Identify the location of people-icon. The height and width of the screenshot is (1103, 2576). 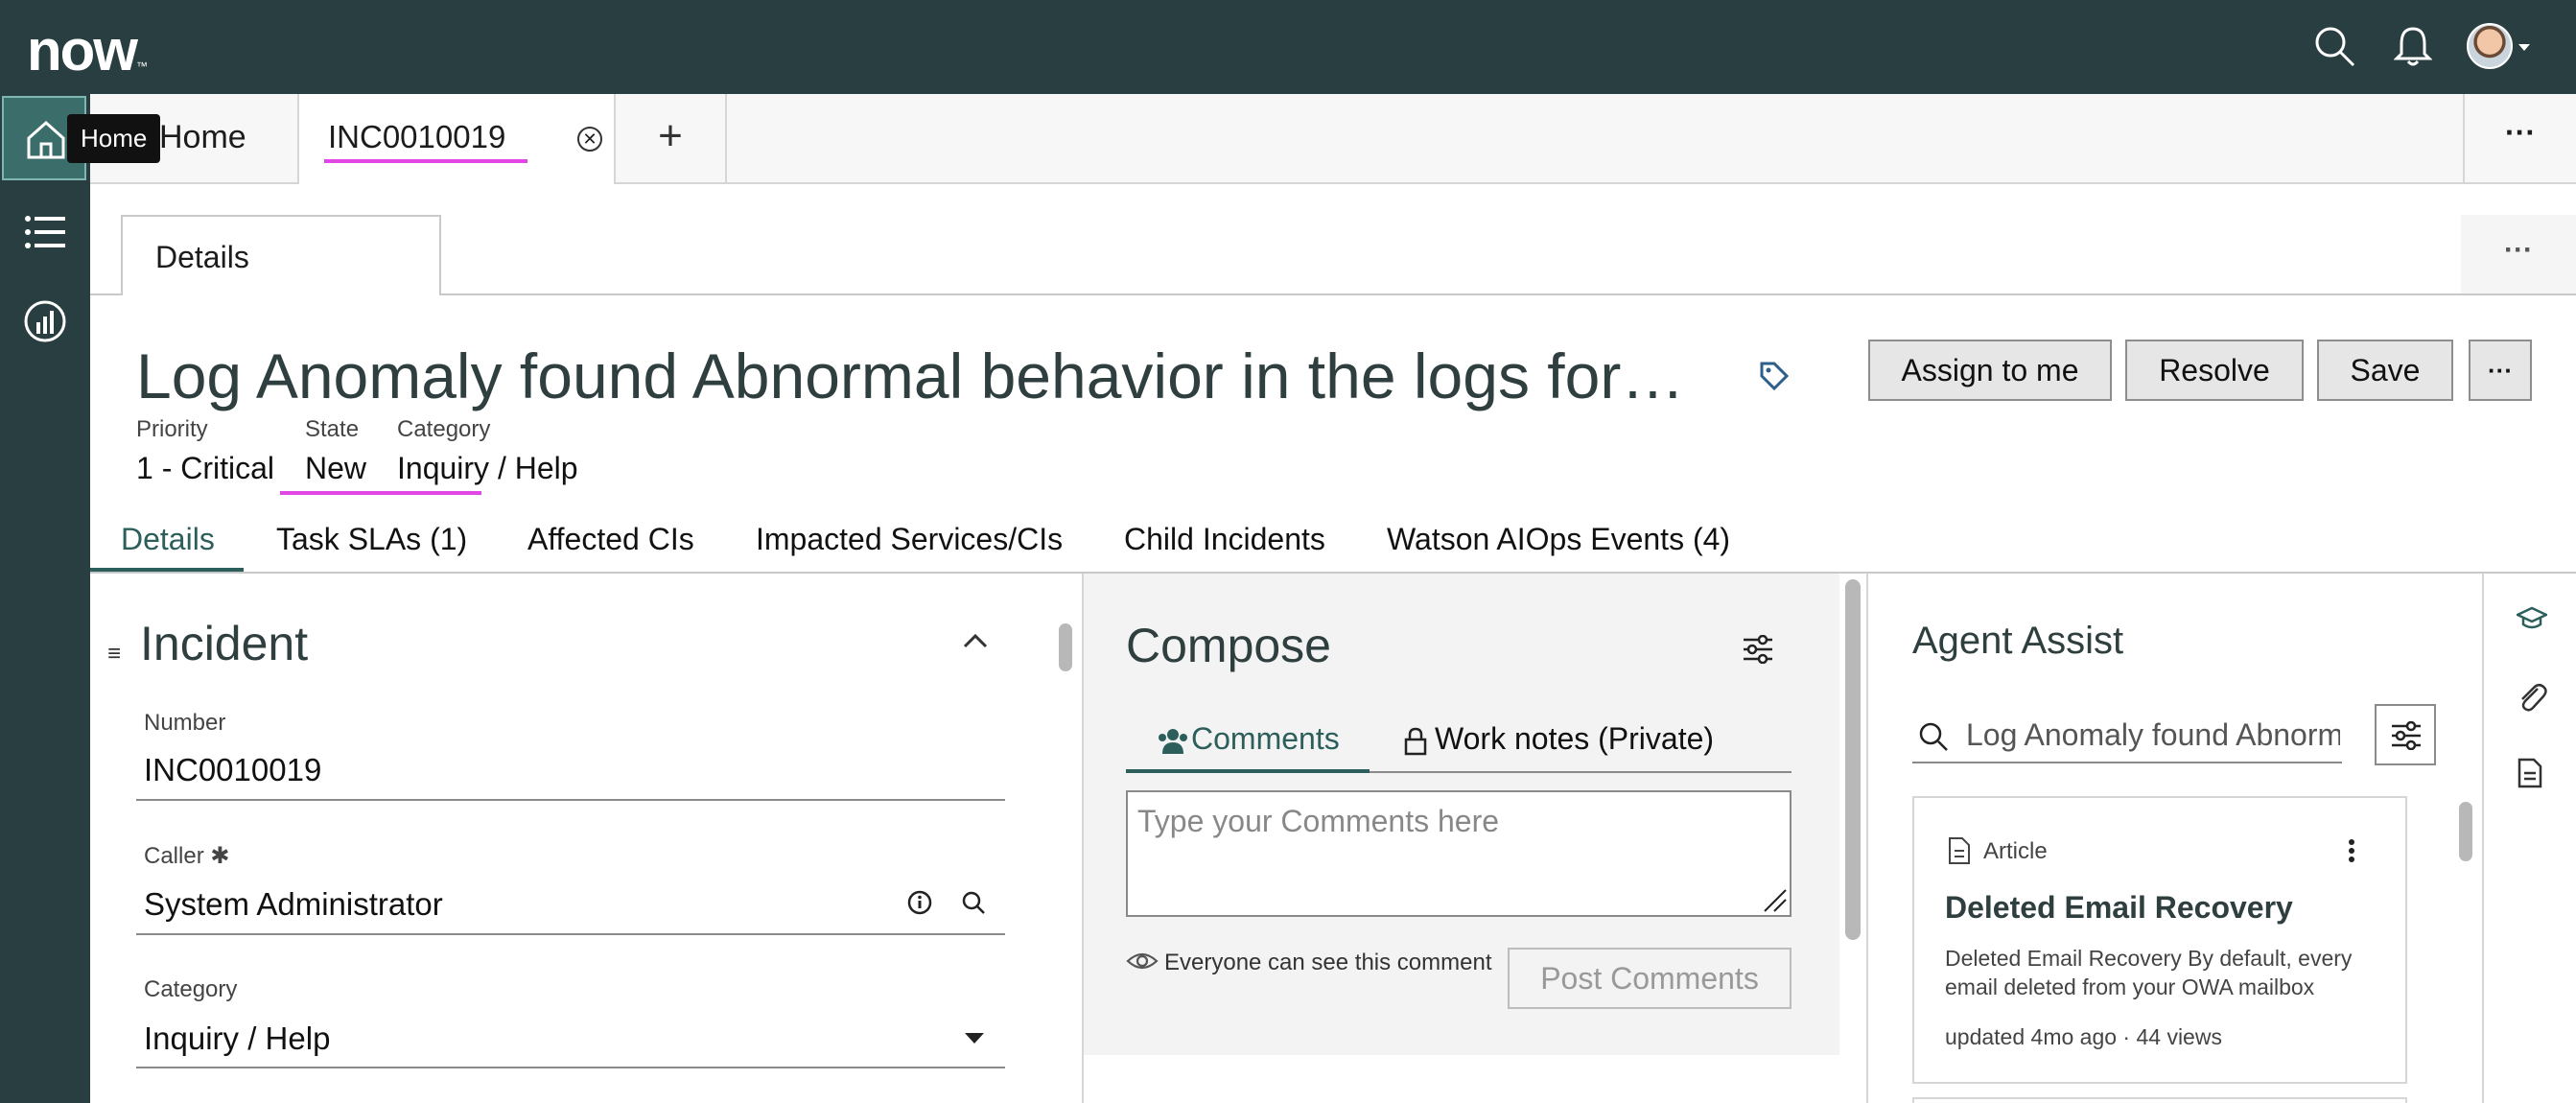
(1173, 743).